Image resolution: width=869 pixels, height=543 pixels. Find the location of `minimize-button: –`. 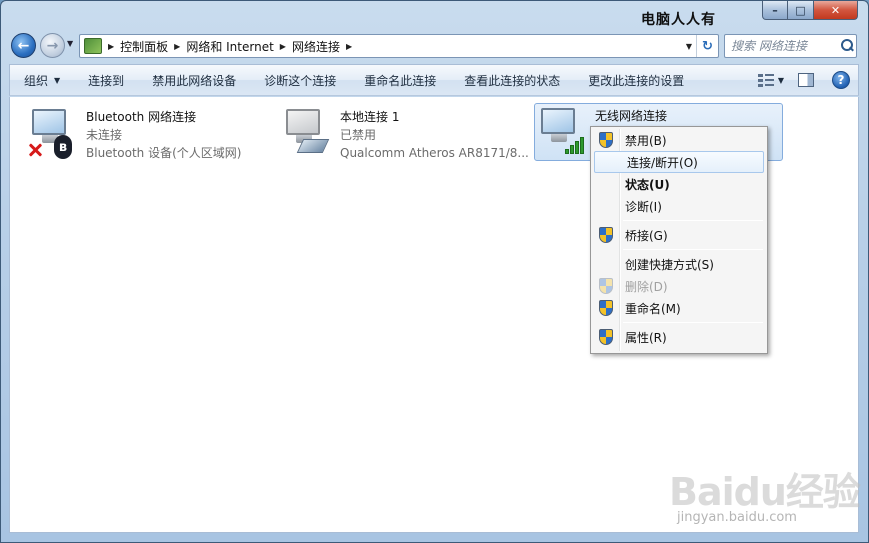

minimize-button: – is located at coordinates (775, 10).